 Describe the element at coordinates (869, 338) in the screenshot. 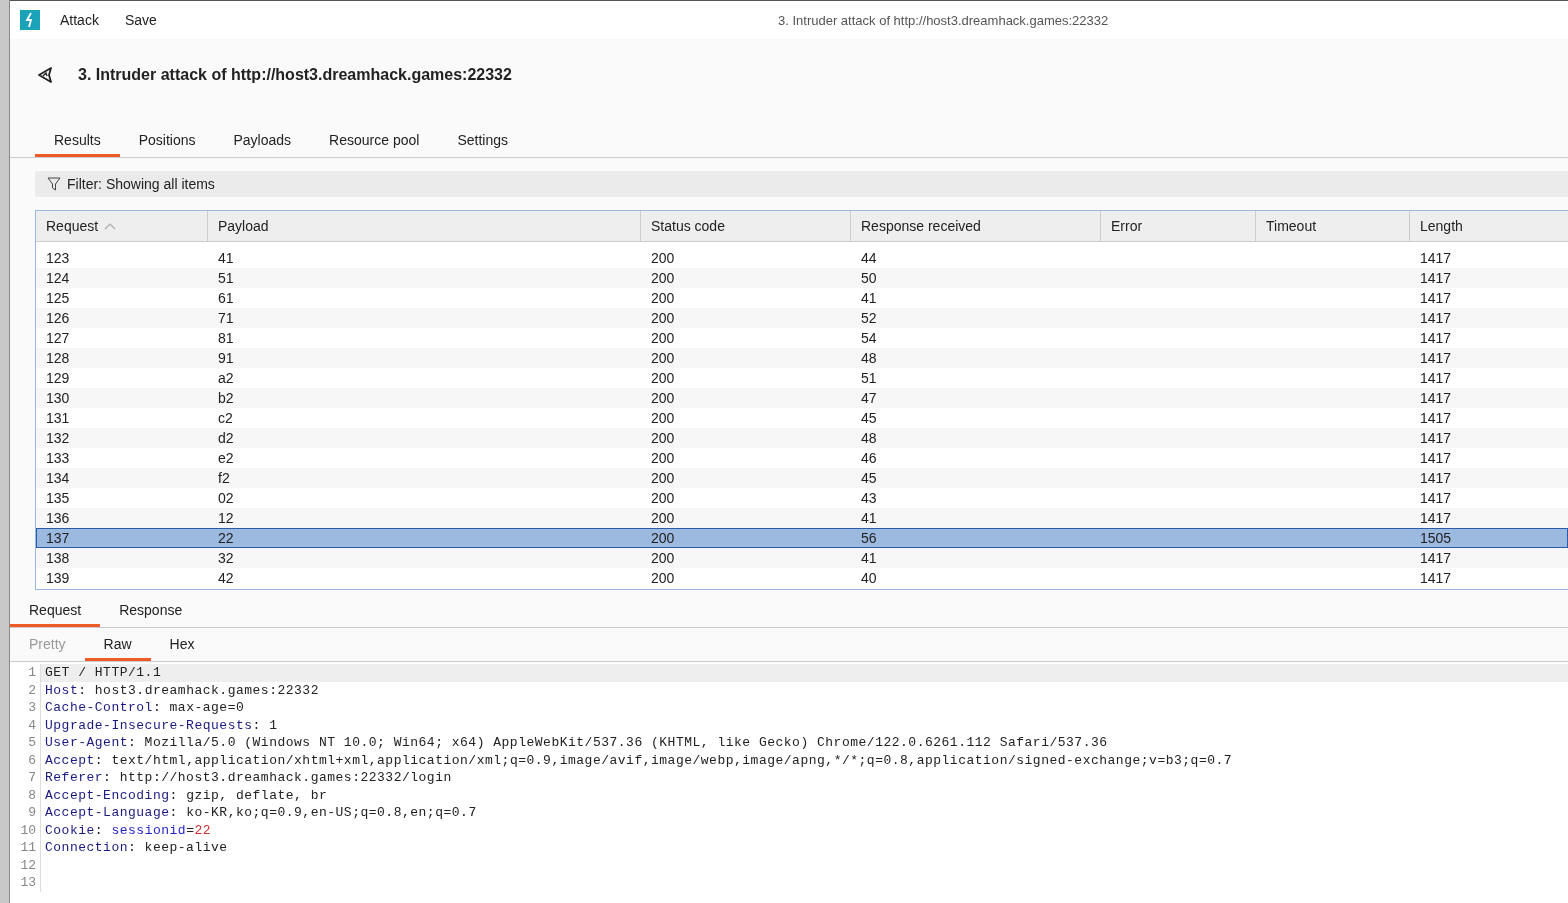

I see `table-cell: 54` at that location.